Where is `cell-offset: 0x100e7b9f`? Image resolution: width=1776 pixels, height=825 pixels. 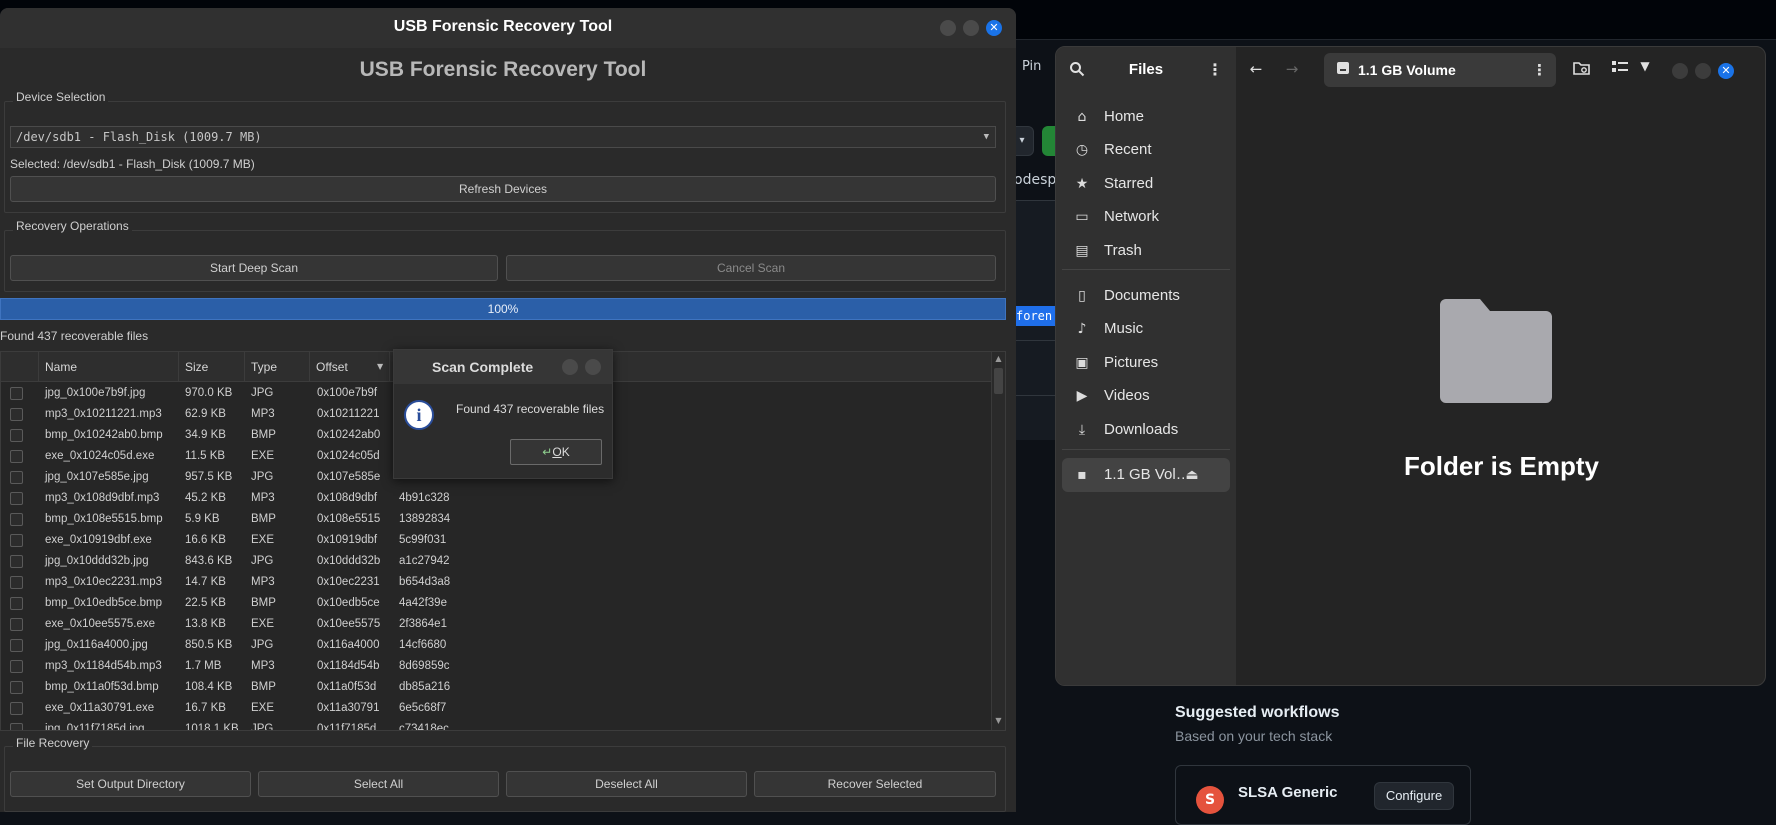 cell-offset: 0x100e7b9f is located at coordinates (347, 393).